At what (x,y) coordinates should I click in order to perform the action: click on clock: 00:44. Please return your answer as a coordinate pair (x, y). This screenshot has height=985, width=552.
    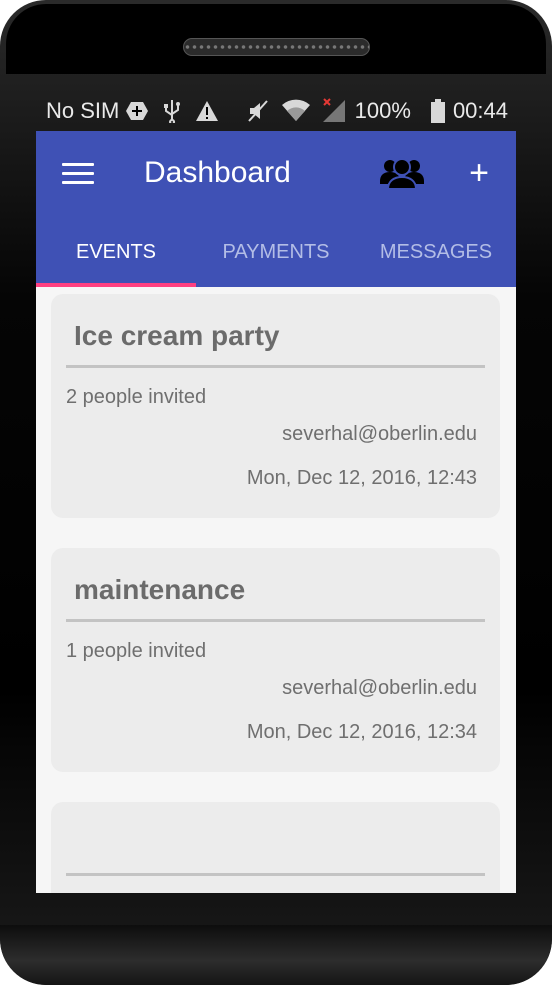
    Looking at the image, I should click on (480, 110).